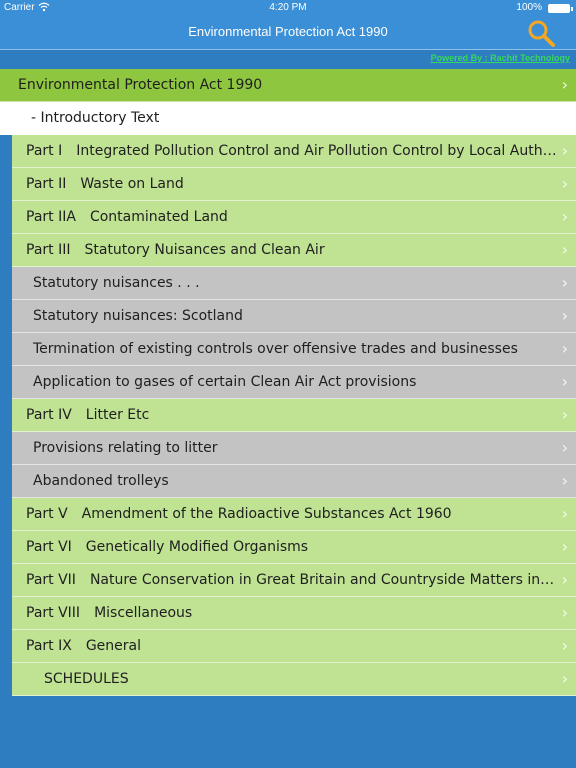  Describe the element at coordinates (143, 613) in the screenshot. I see `row-label: Miscellaneous` at that location.